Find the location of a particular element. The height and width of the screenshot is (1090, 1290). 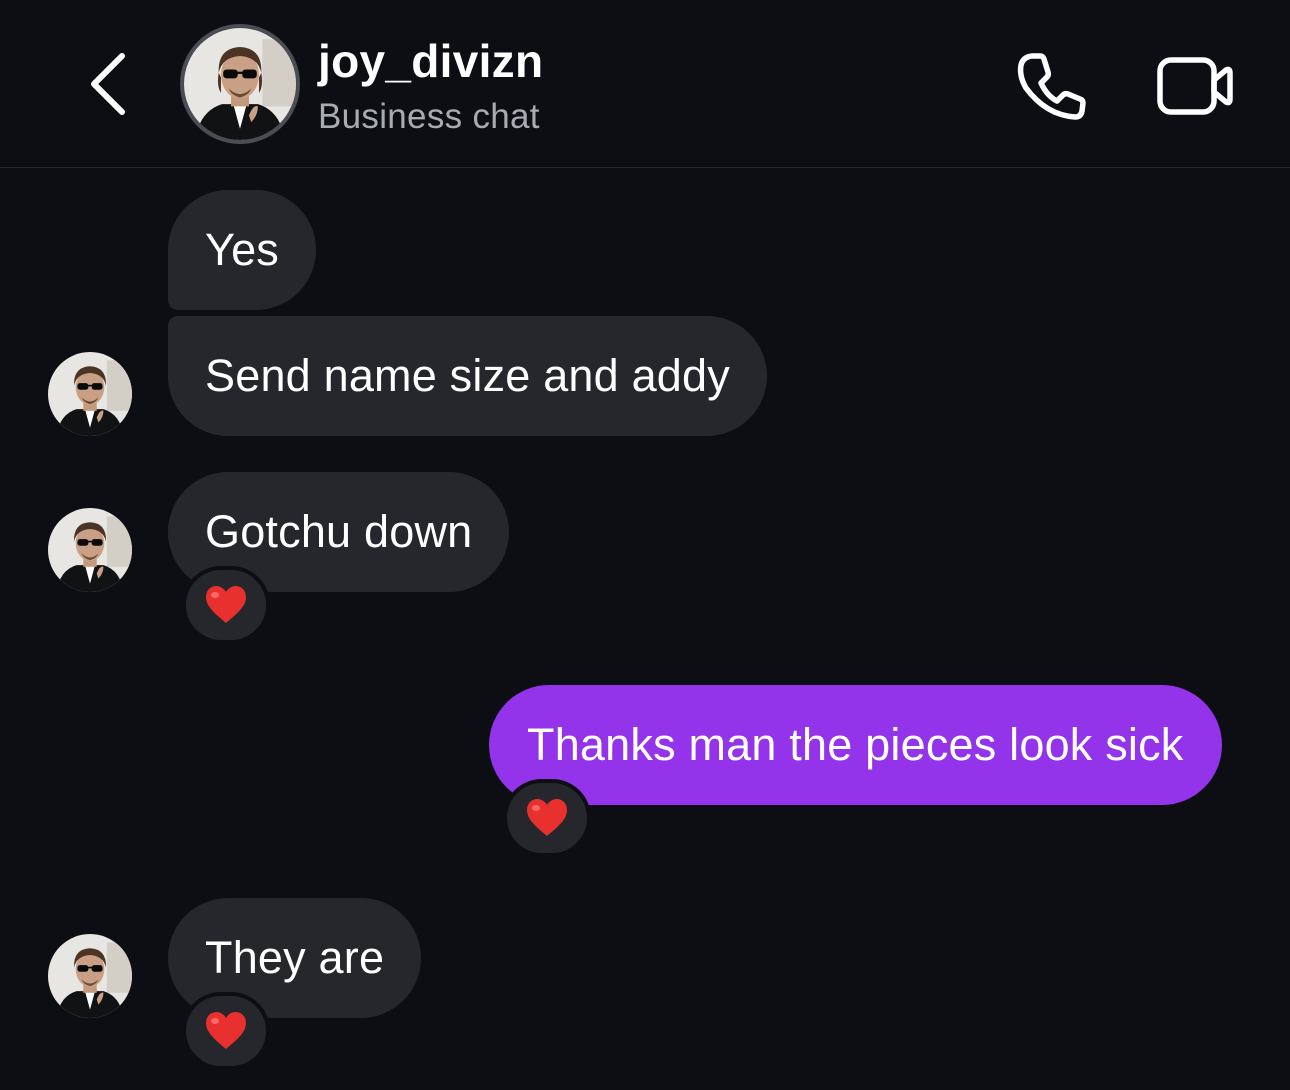

message-bubble-incoming: Send name size and addy is located at coordinates (467, 376).